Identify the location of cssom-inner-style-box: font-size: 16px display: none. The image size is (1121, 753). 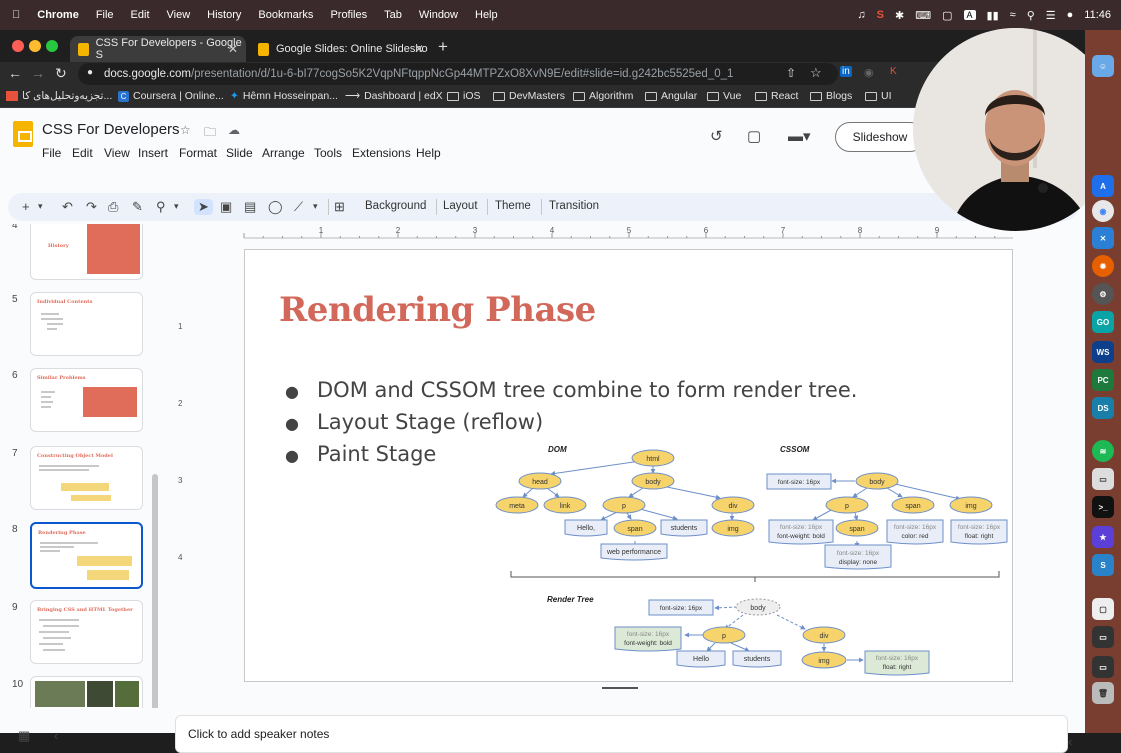
(858, 557).